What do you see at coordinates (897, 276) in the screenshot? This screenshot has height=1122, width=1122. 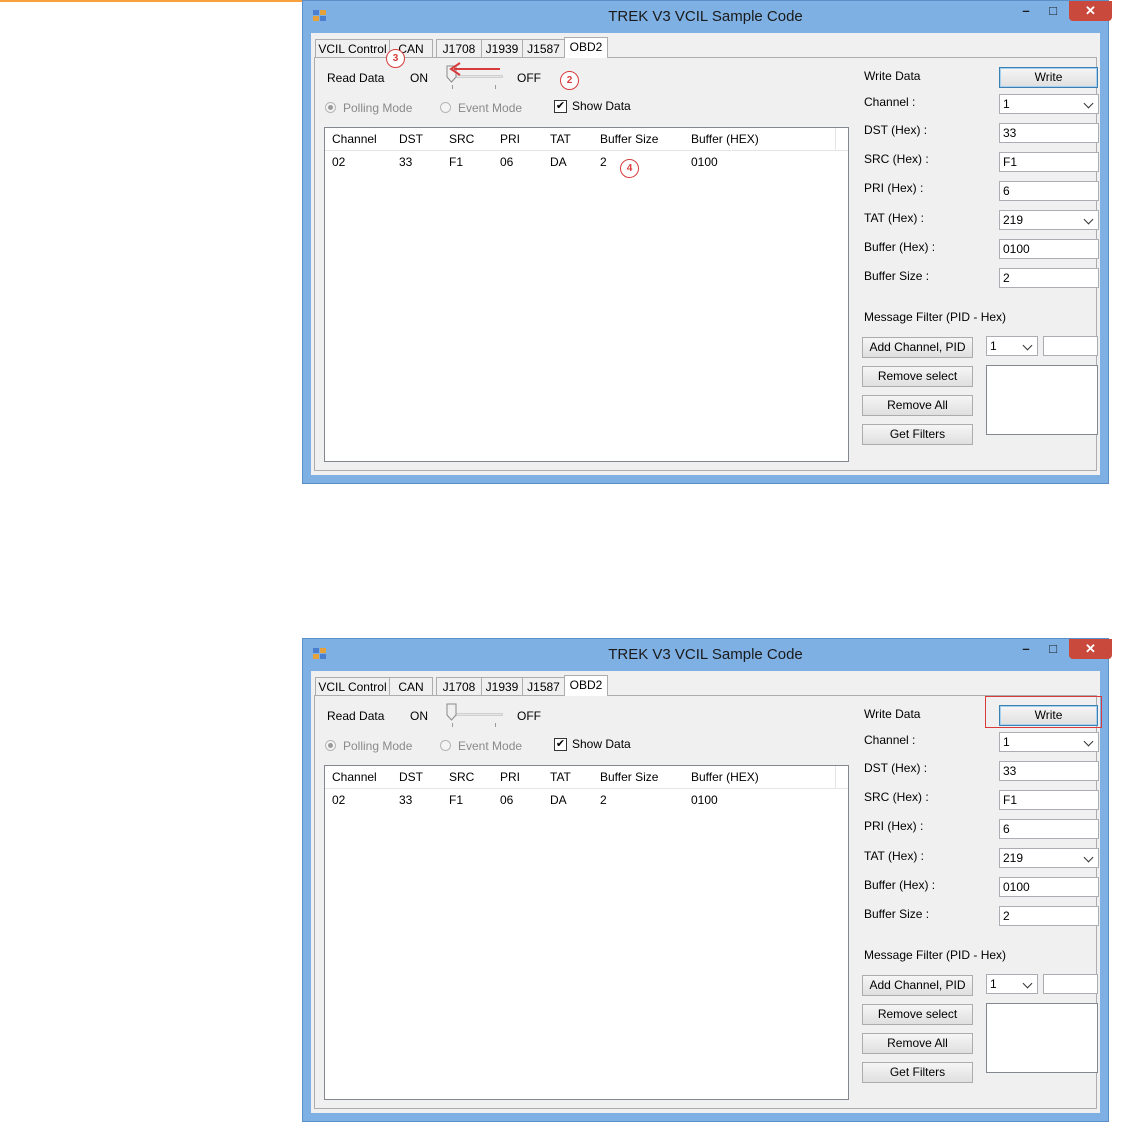 I see `buffer-size-label: Buffer Size :` at bounding box center [897, 276].